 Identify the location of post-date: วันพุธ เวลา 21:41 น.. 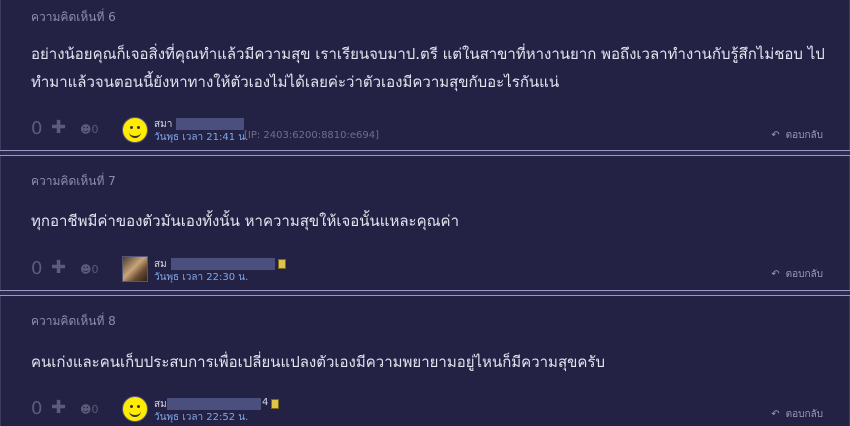
(201, 137).